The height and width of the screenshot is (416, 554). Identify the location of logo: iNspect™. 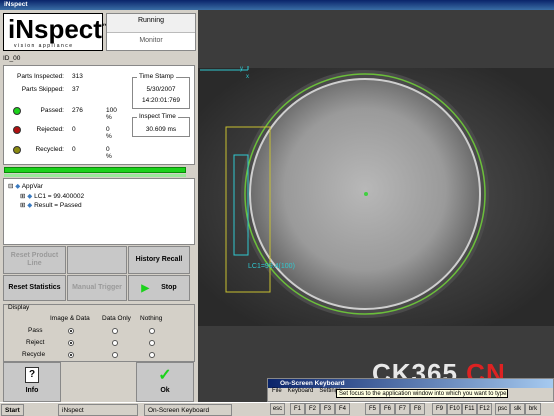
(58, 29).